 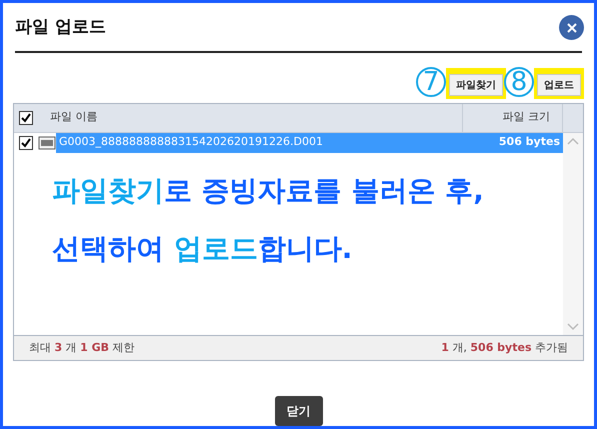 I want to click on dialog-title: 파일 업로드, so click(x=60, y=27).